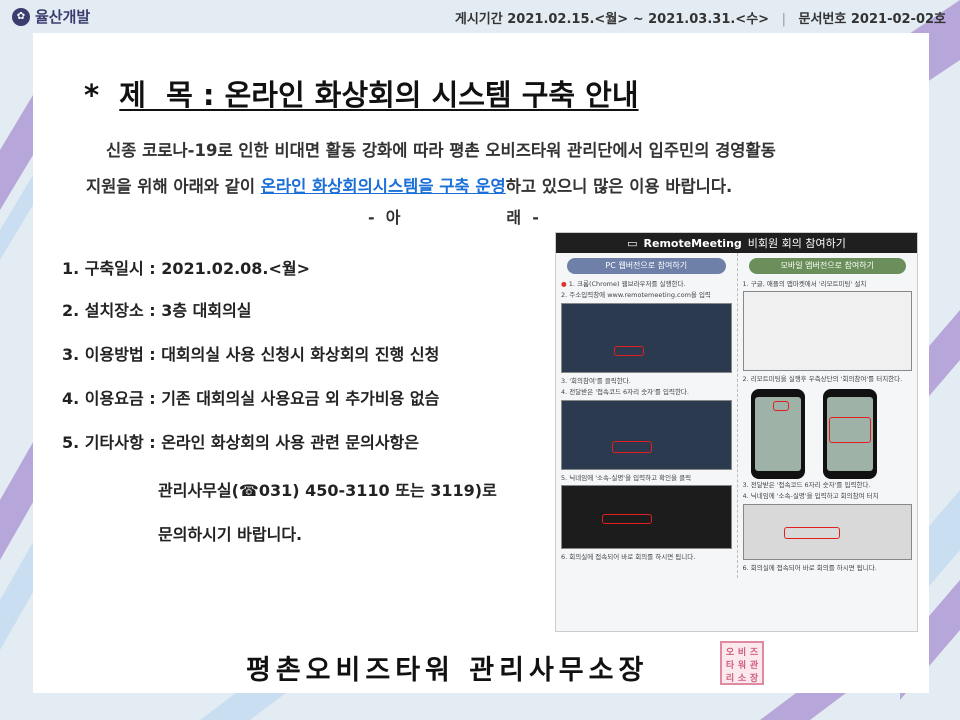  What do you see at coordinates (186, 268) in the screenshot?
I see `item-1: 1. 구축일시 : 2021.02.08.<월>` at bounding box center [186, 268].